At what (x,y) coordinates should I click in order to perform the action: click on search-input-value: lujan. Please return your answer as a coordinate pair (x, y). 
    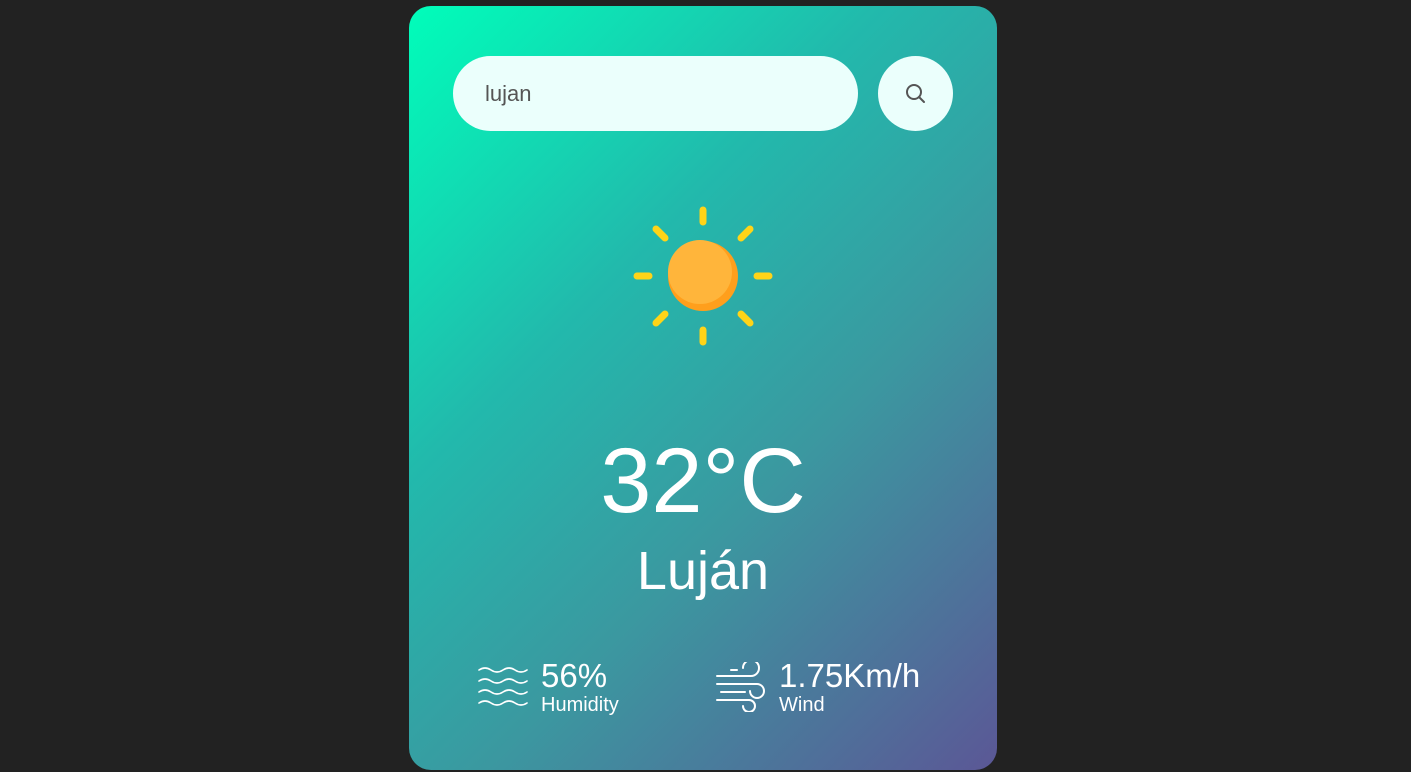
    Looking at the image, I should click on (508, 93).